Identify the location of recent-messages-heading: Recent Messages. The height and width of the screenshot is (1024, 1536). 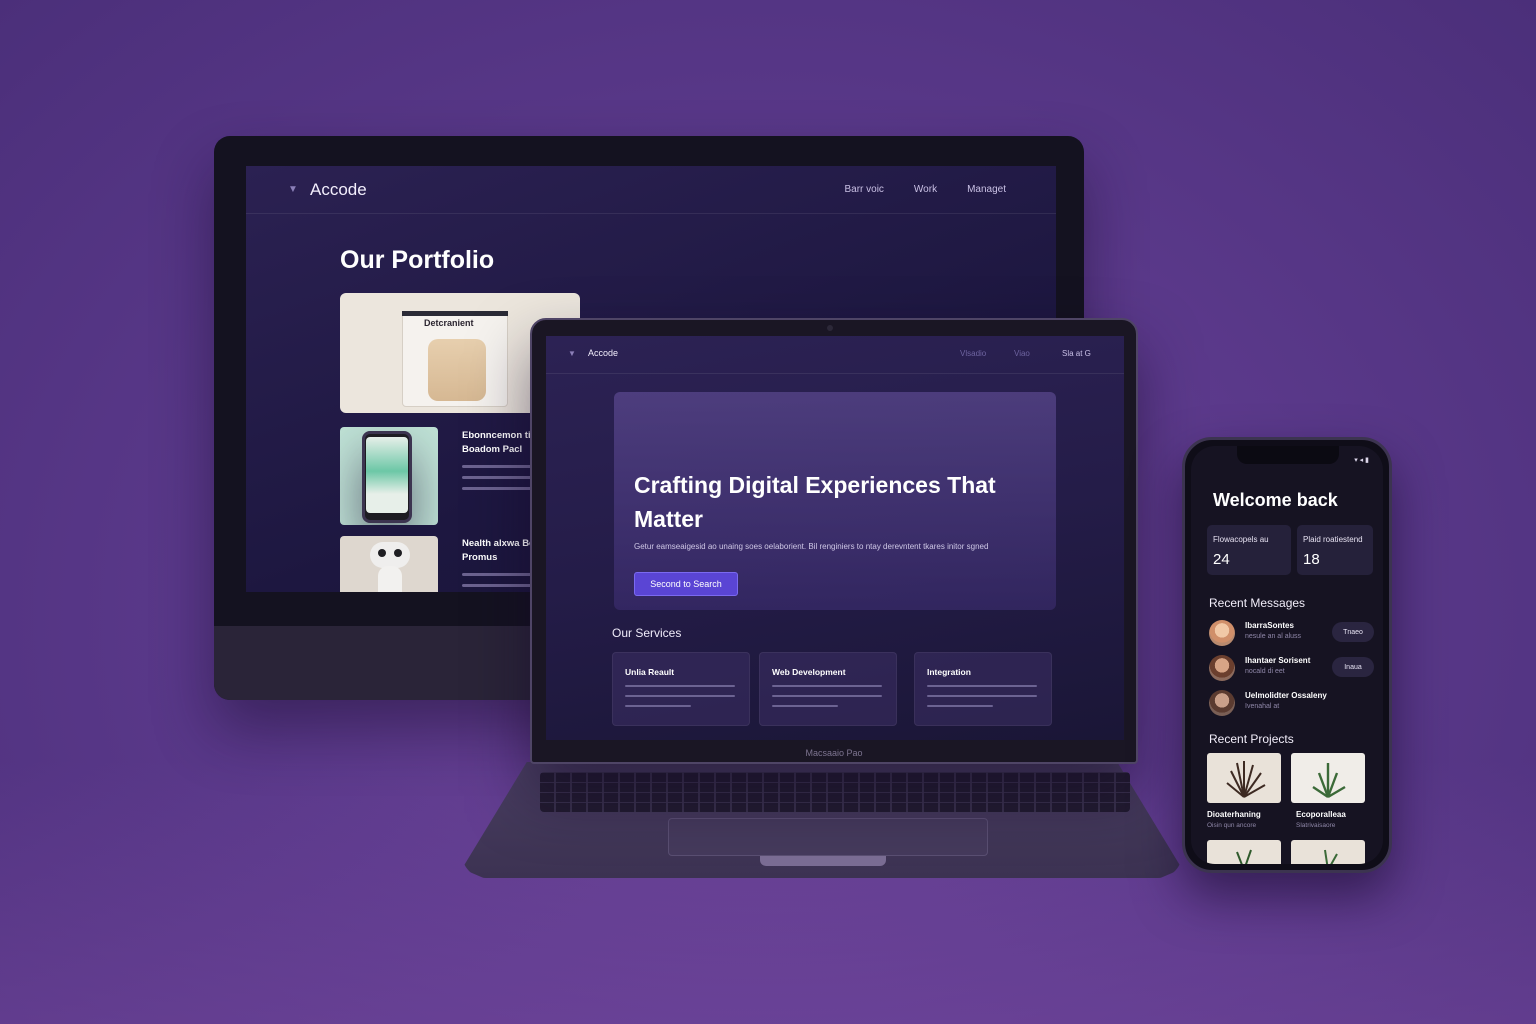
(1257, 603).